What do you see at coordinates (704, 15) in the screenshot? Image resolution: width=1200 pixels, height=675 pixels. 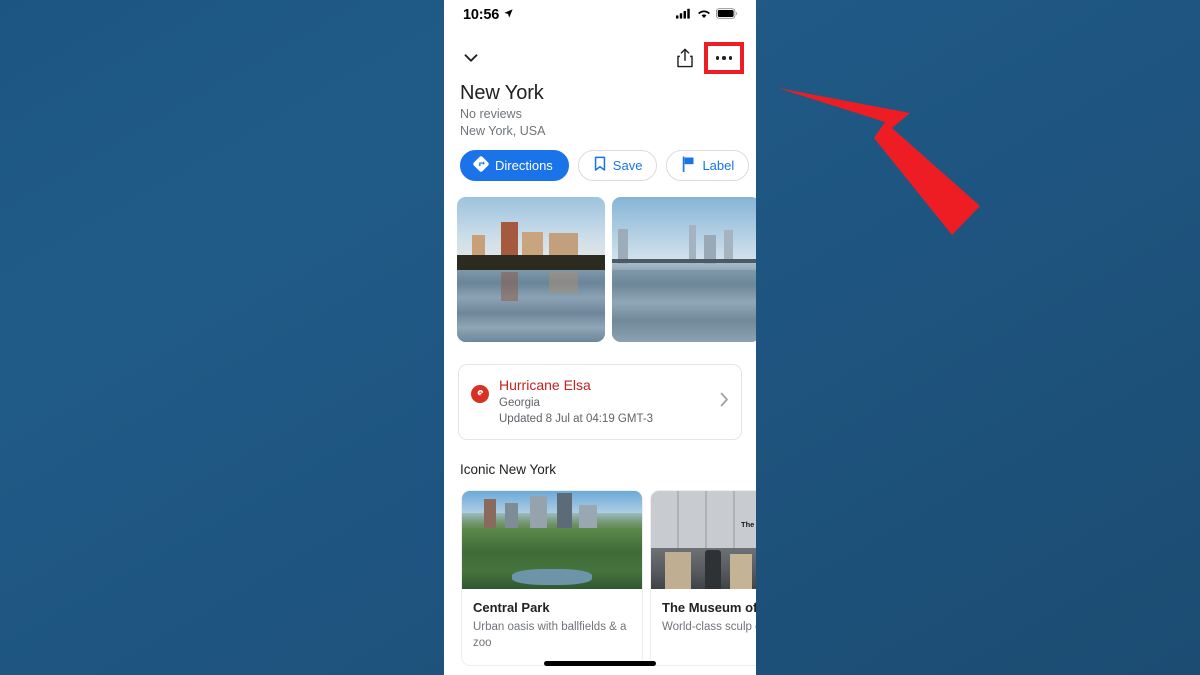 I see `wifi-icon` at bounding box center [704, 15].